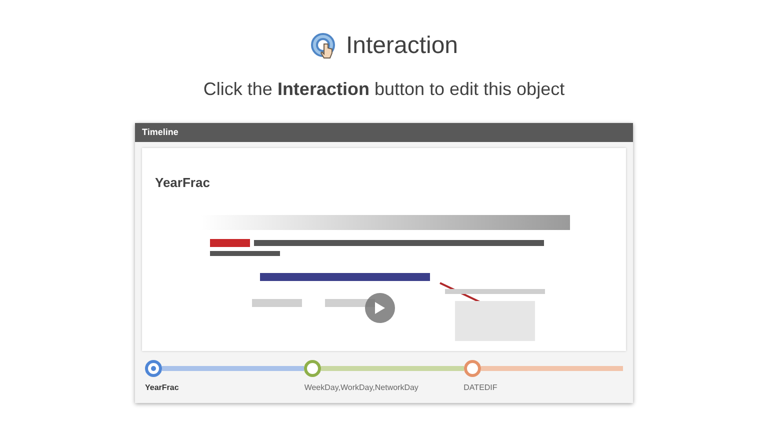 Image resolution: width=768 pixels, height=433 pixels. What do you see at coordinates (402, 46) in the screenshot?
I see `page-title: Interaction` at bounding box center [402, 46].